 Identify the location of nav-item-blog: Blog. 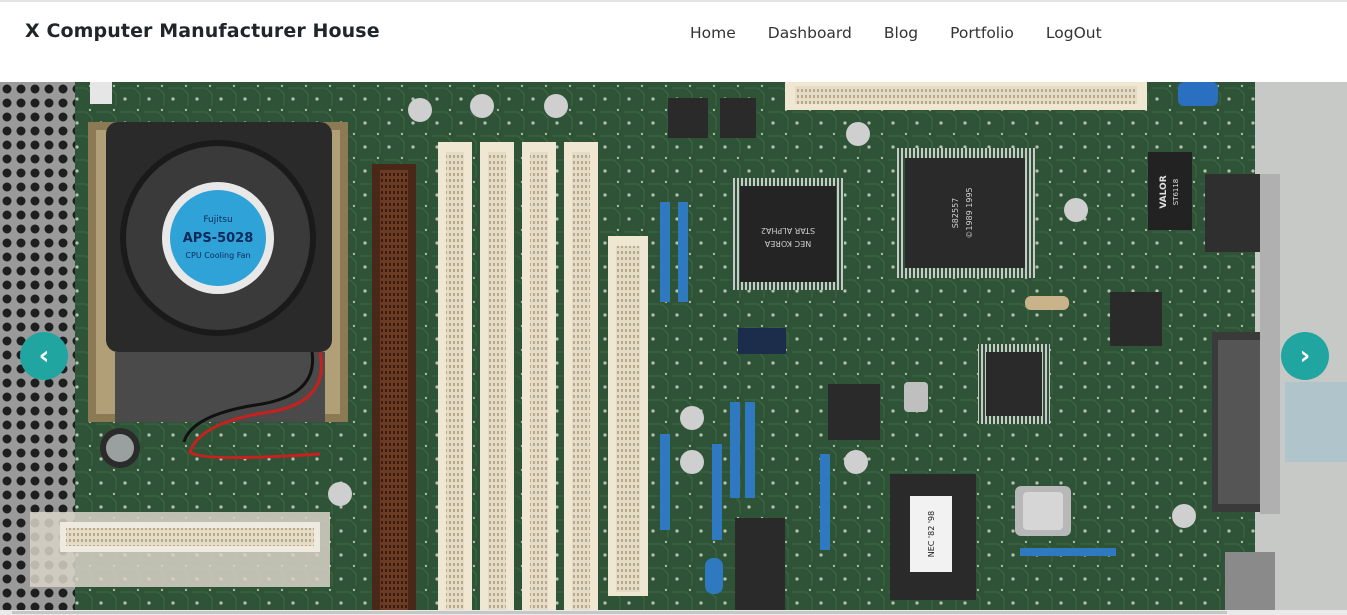
(917, 32).